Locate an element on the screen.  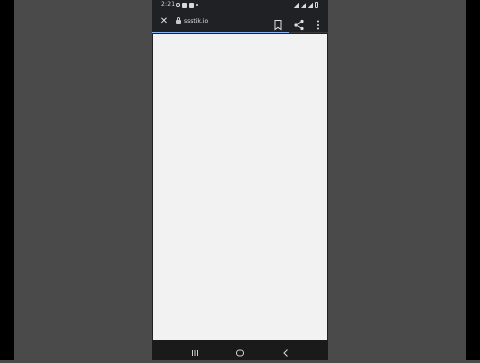
more-options-button is located at coordinates (318, 23).